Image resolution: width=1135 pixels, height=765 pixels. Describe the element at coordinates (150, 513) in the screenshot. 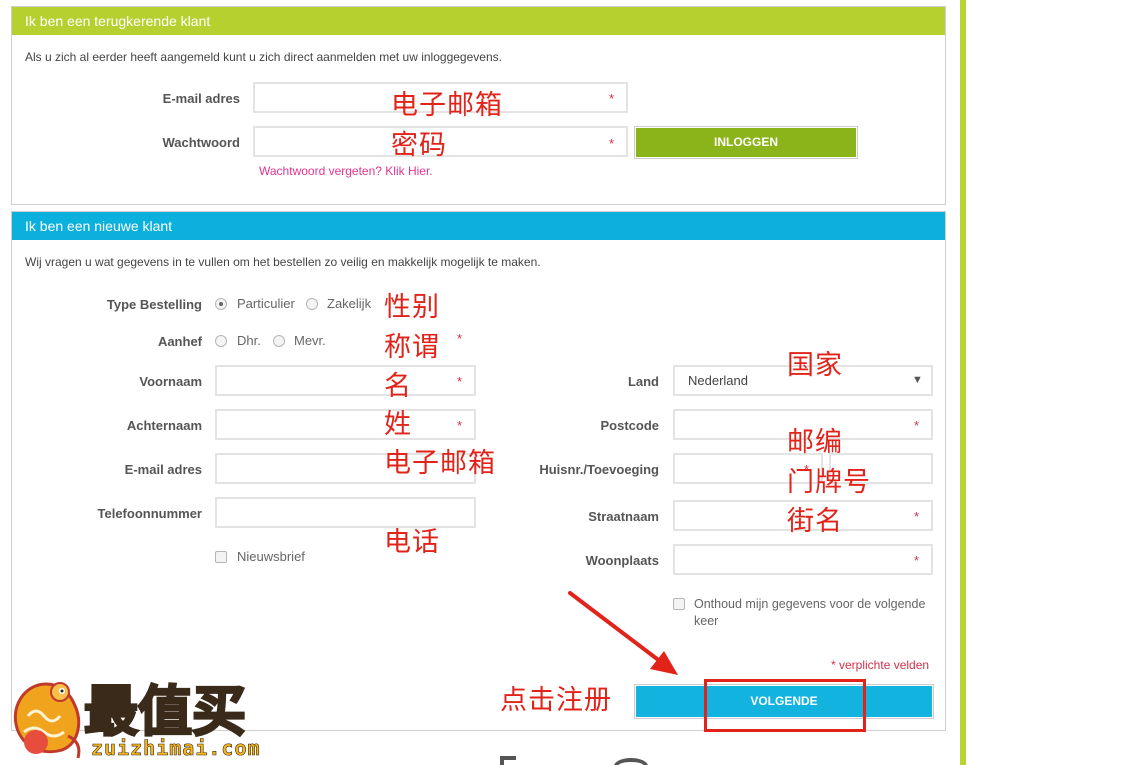

I see `phone-label: Telefoonnummer` at that location.